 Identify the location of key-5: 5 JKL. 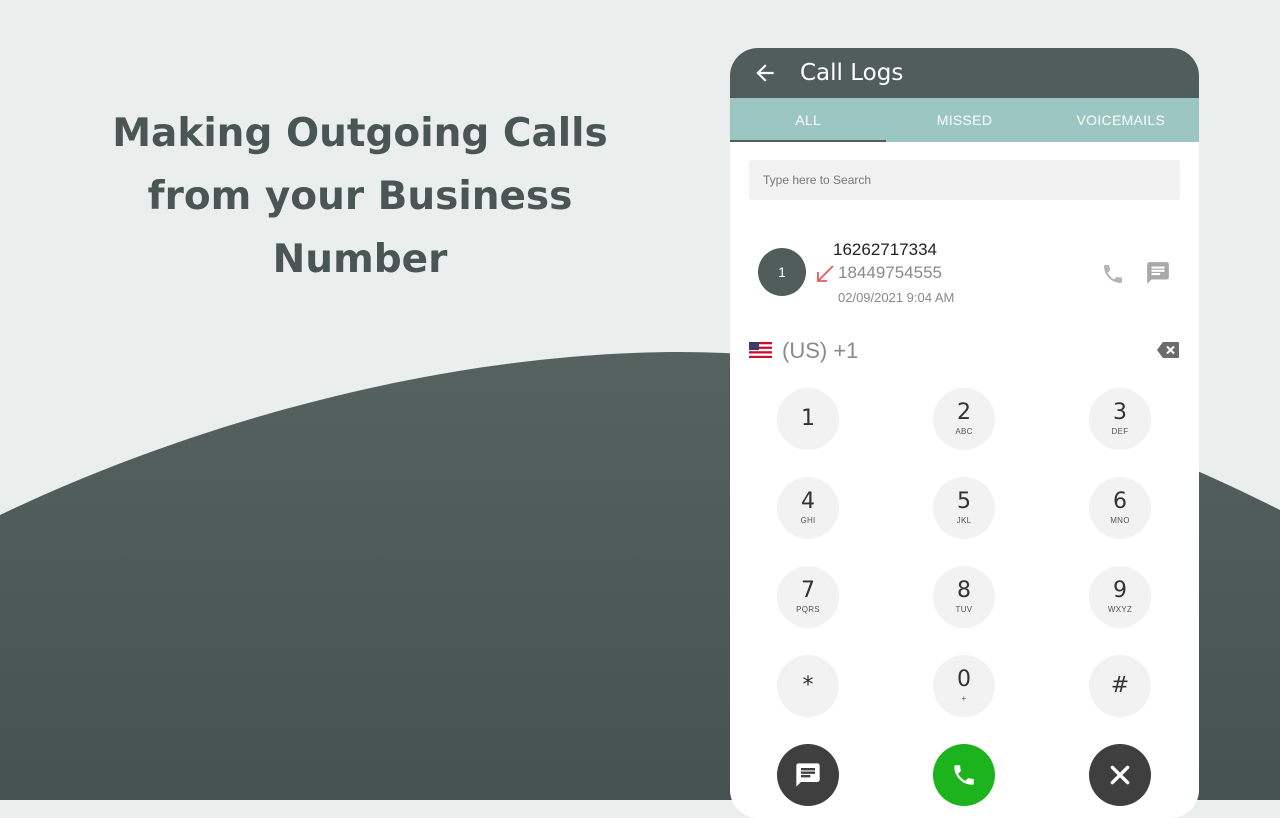
(964, 508).